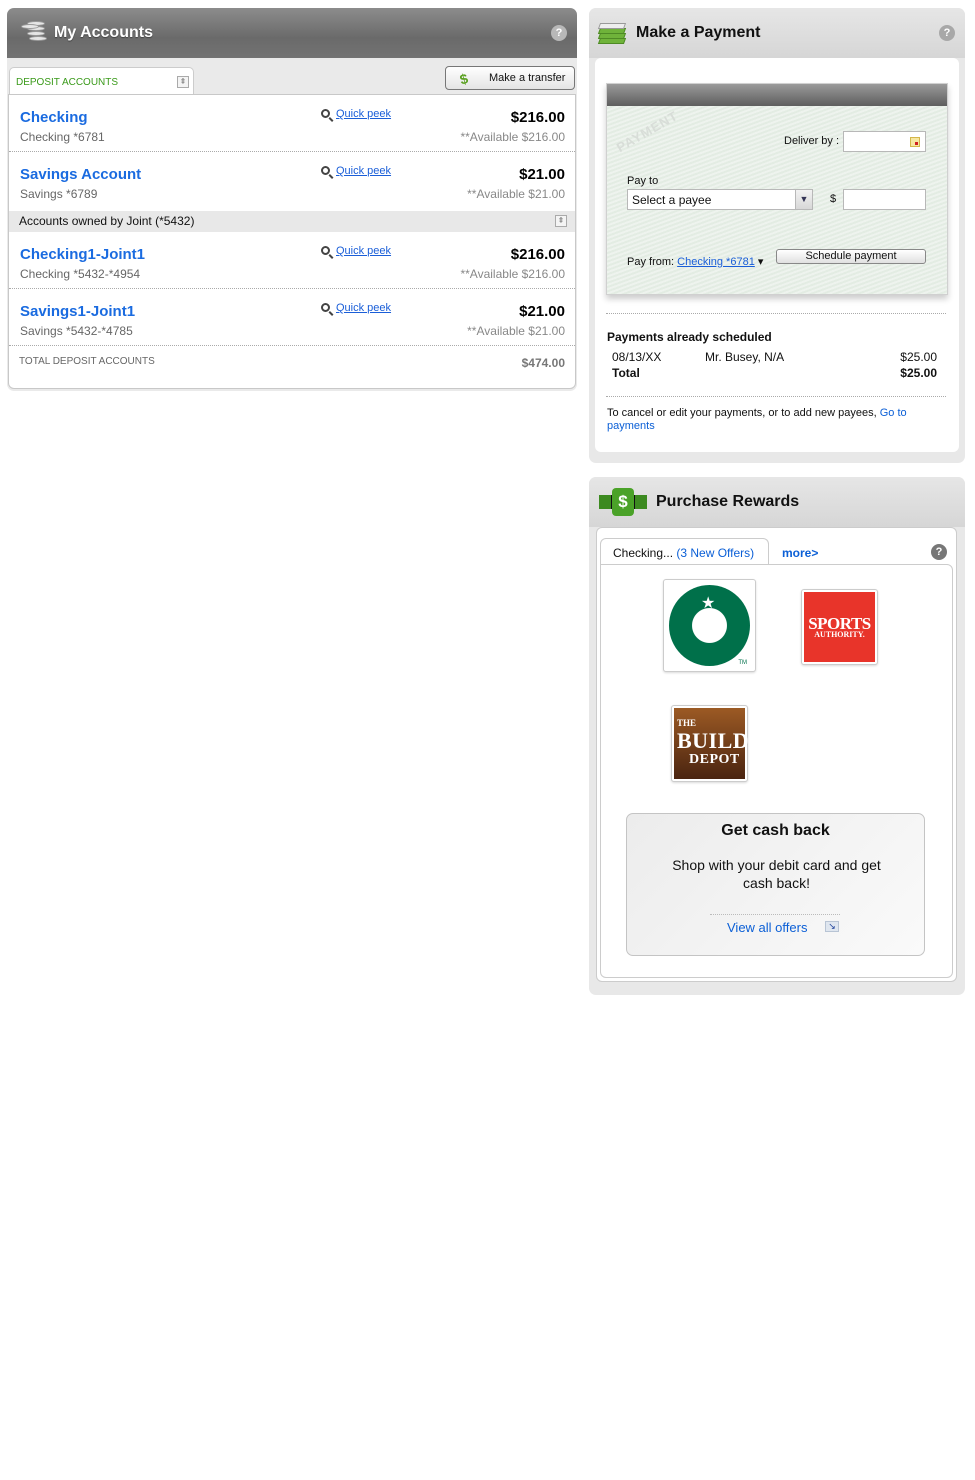  What do you see at coordinates (464, 79) in the screenshot?
I see `money-icon: $` at bounding box center [464, 79].